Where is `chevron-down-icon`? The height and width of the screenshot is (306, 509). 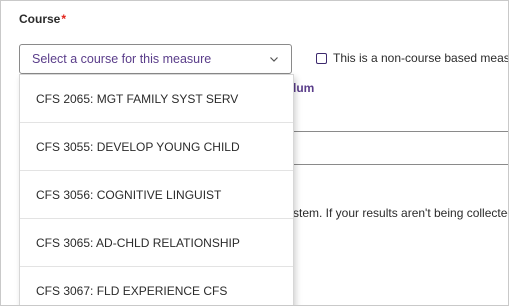
chevron-down-icon is located at coordinates (274, 59).